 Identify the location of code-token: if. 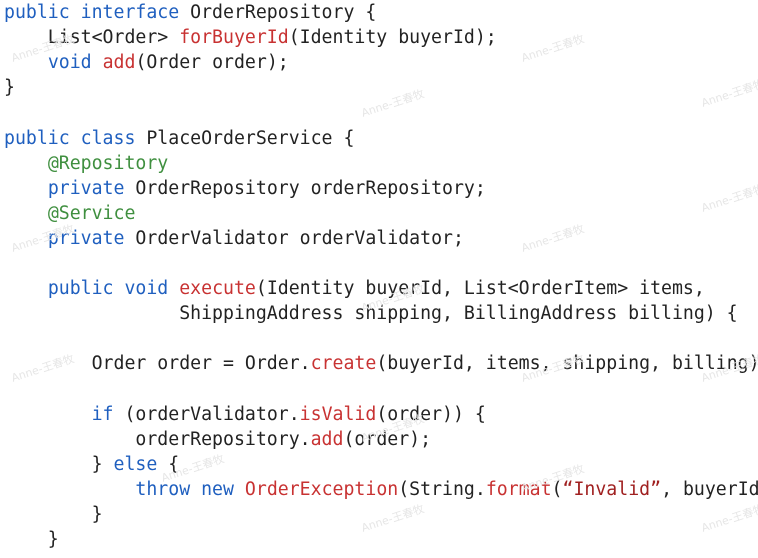
(102, 414).